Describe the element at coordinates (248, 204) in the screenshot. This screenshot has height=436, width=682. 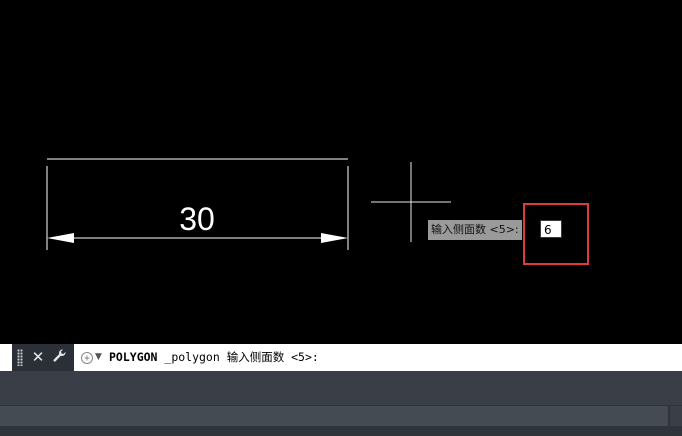
I see `drawing-svg: 30` at that location.